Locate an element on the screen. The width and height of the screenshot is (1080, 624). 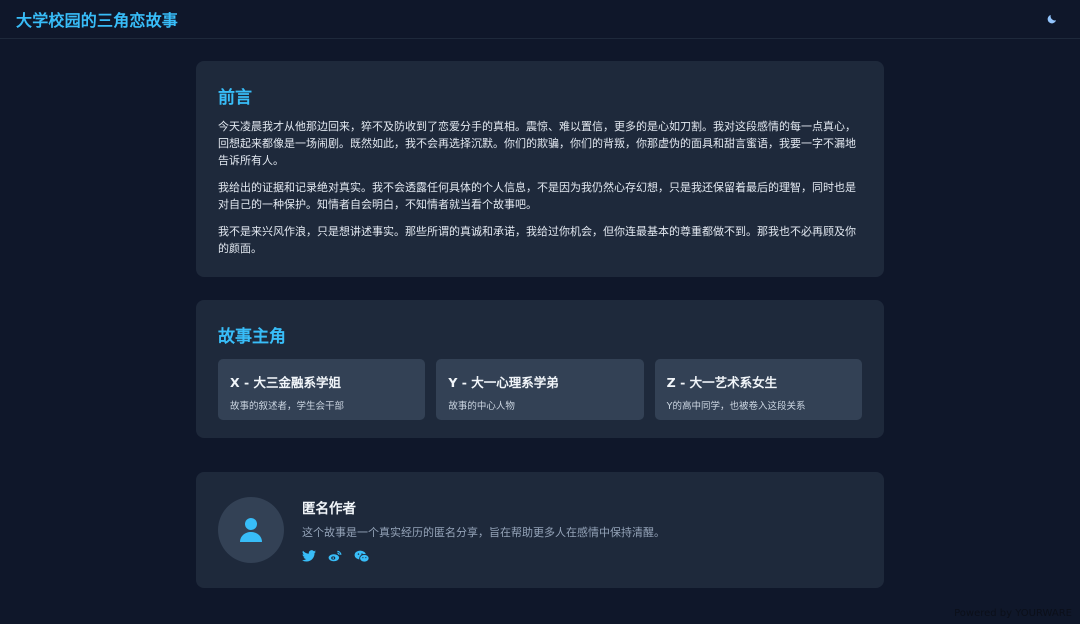
twitter-link is located at coordinates (309, 556).